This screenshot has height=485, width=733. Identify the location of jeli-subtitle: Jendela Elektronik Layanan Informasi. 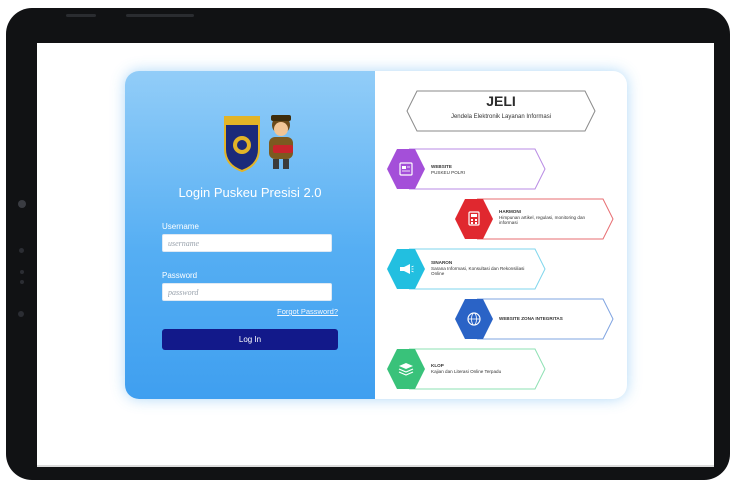
(501, 117).